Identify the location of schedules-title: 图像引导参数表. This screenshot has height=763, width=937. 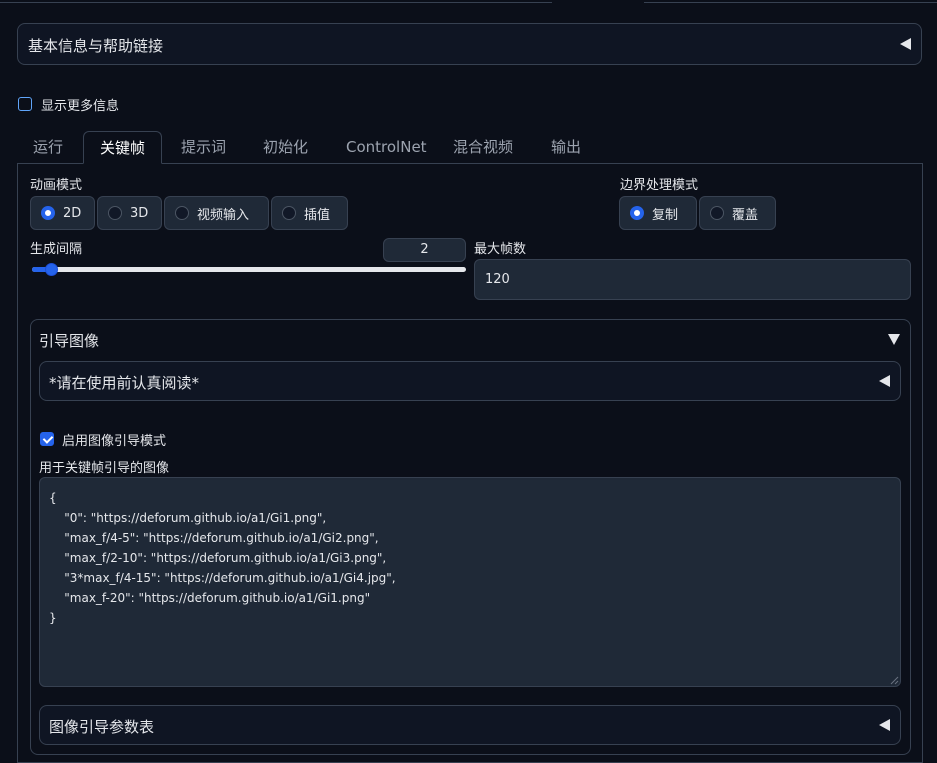
(102, 727).